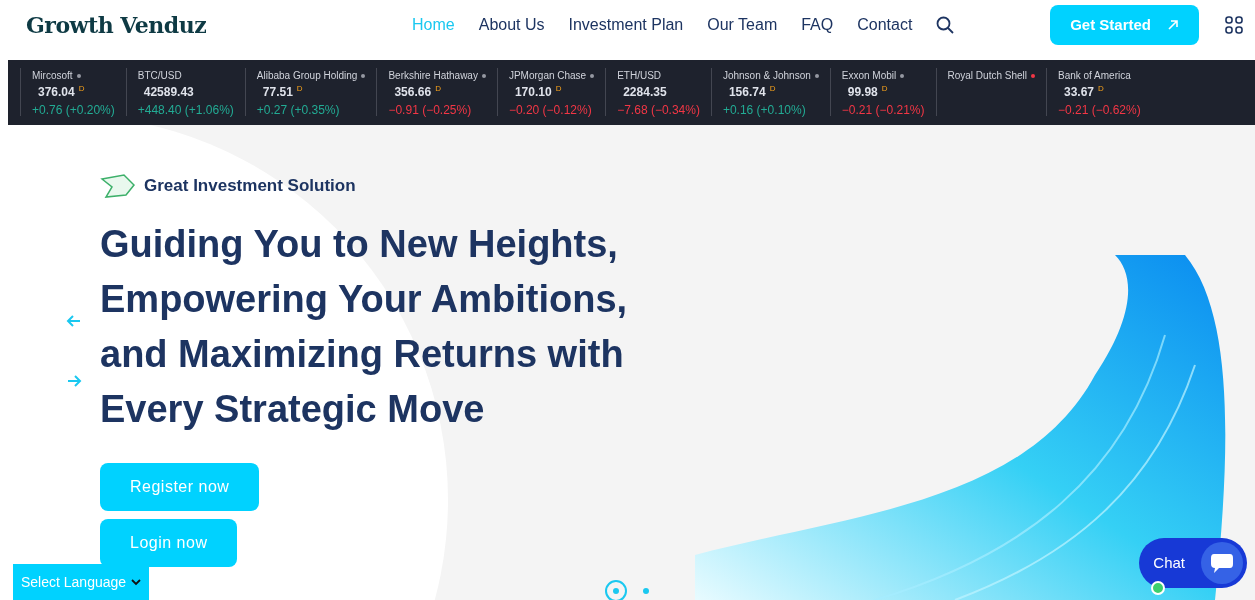 The height and width of the screenshot is (600, 1255). I want to click on ticker-price: 156.74, so click(747, 92).